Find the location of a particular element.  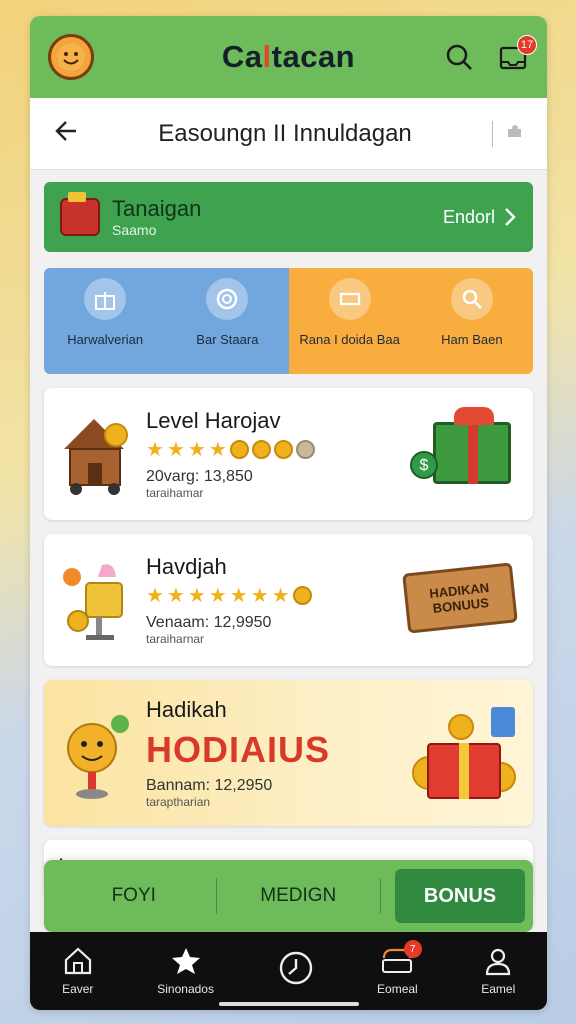

card-stats: 20varg: 13,850 is located at coordinates (199, 476).